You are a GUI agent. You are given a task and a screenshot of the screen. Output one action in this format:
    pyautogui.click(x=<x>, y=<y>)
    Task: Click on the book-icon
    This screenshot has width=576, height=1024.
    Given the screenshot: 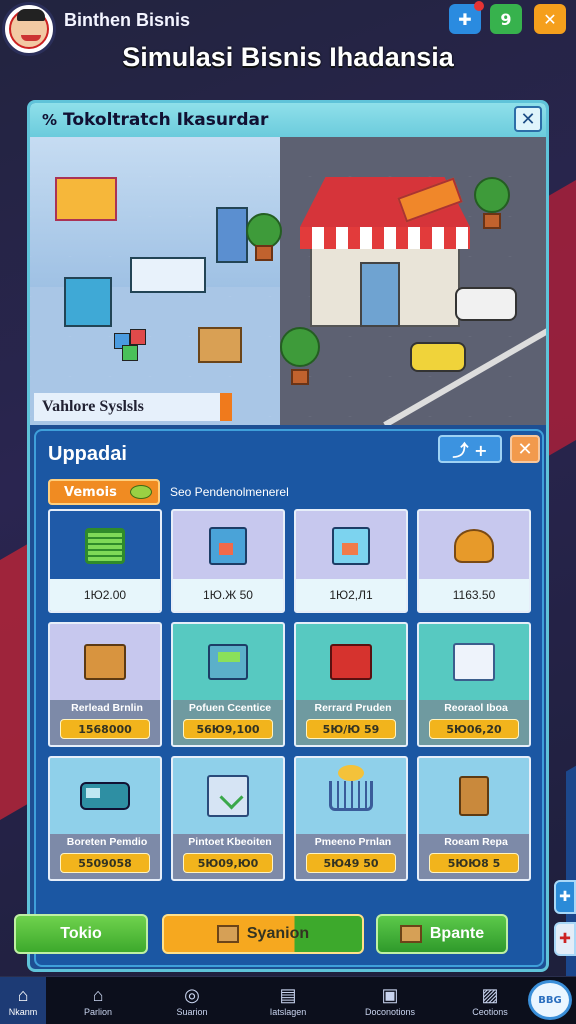 What is the action you would take?
    pyautogui.click(x=410, y=934)
    